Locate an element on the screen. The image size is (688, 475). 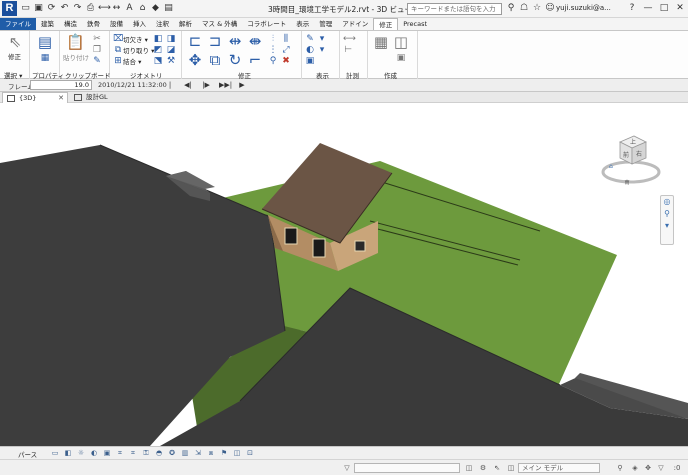
design-options-icon: ◫ is located at coordinates (469, 468).